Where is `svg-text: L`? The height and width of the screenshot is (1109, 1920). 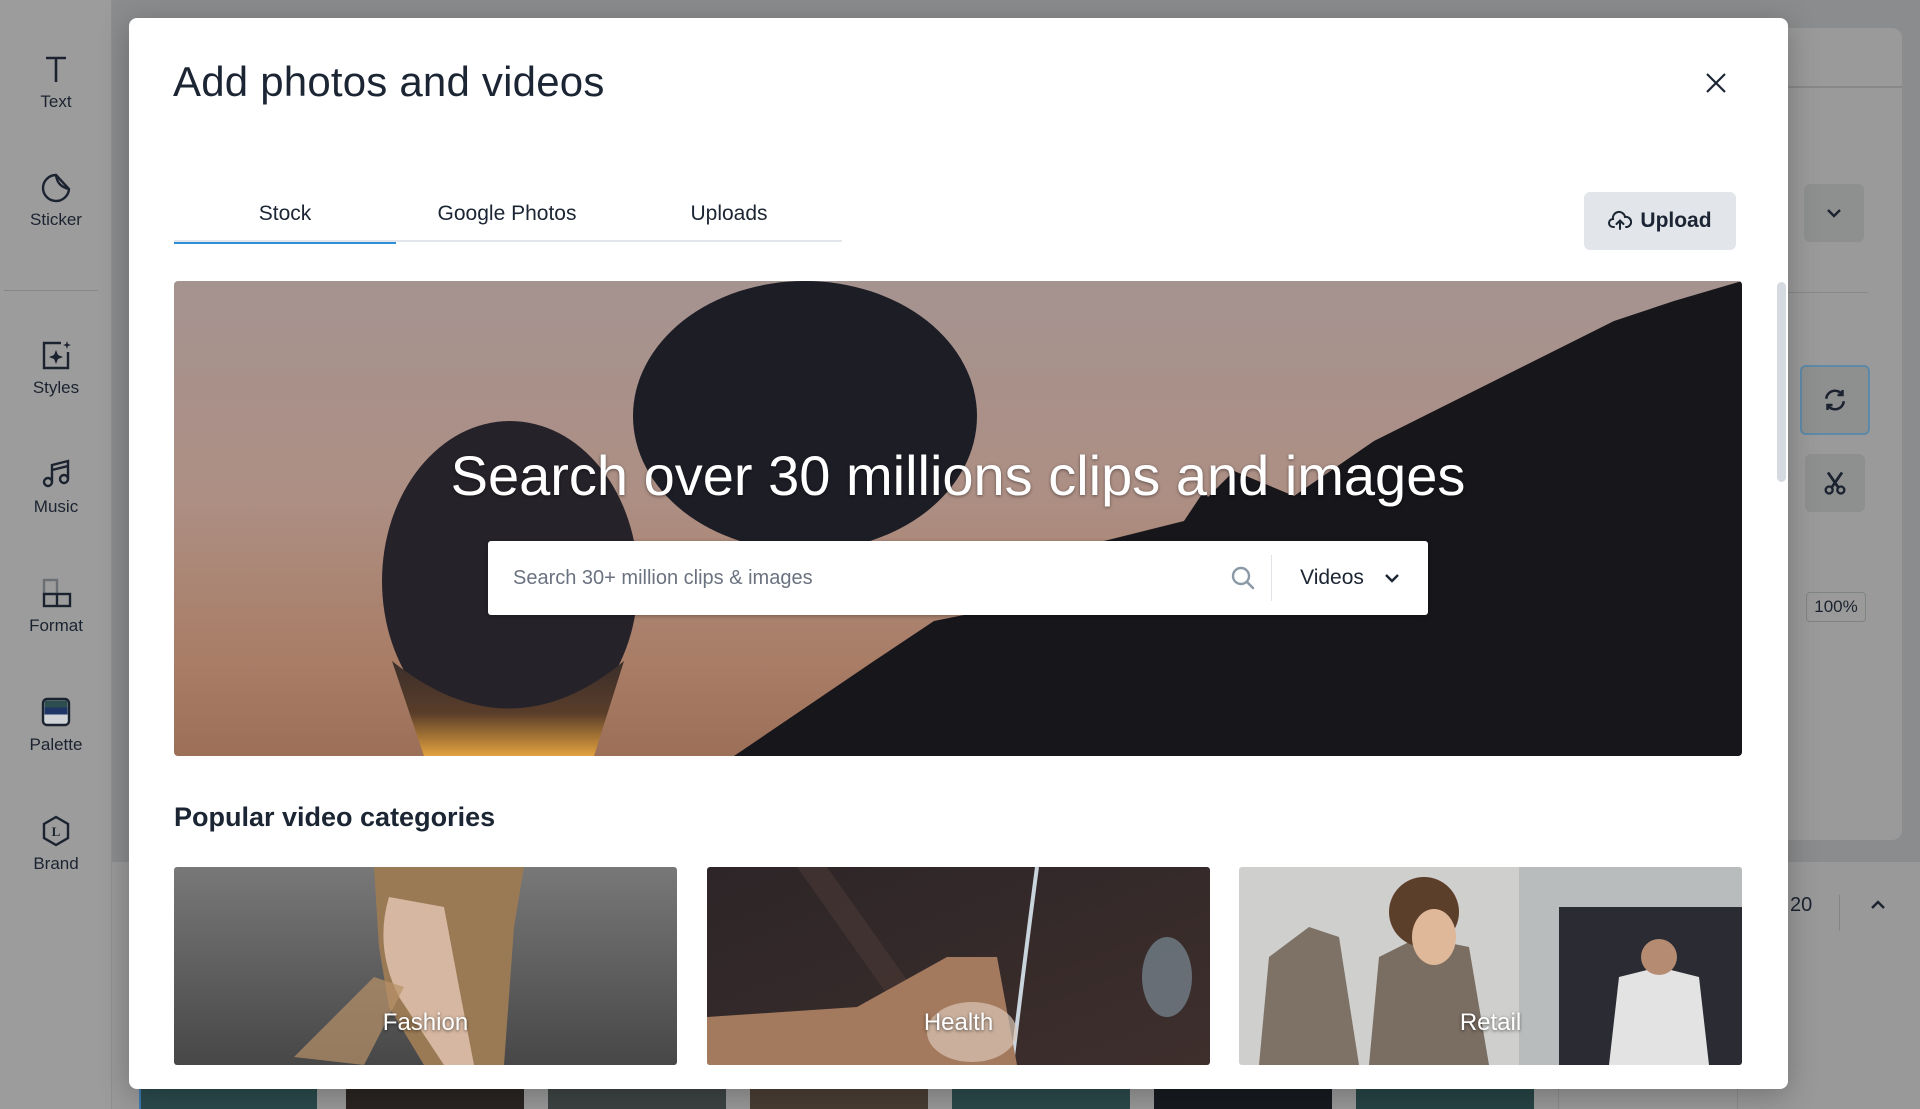
svg-text: L is located at coordinates (56, 831).